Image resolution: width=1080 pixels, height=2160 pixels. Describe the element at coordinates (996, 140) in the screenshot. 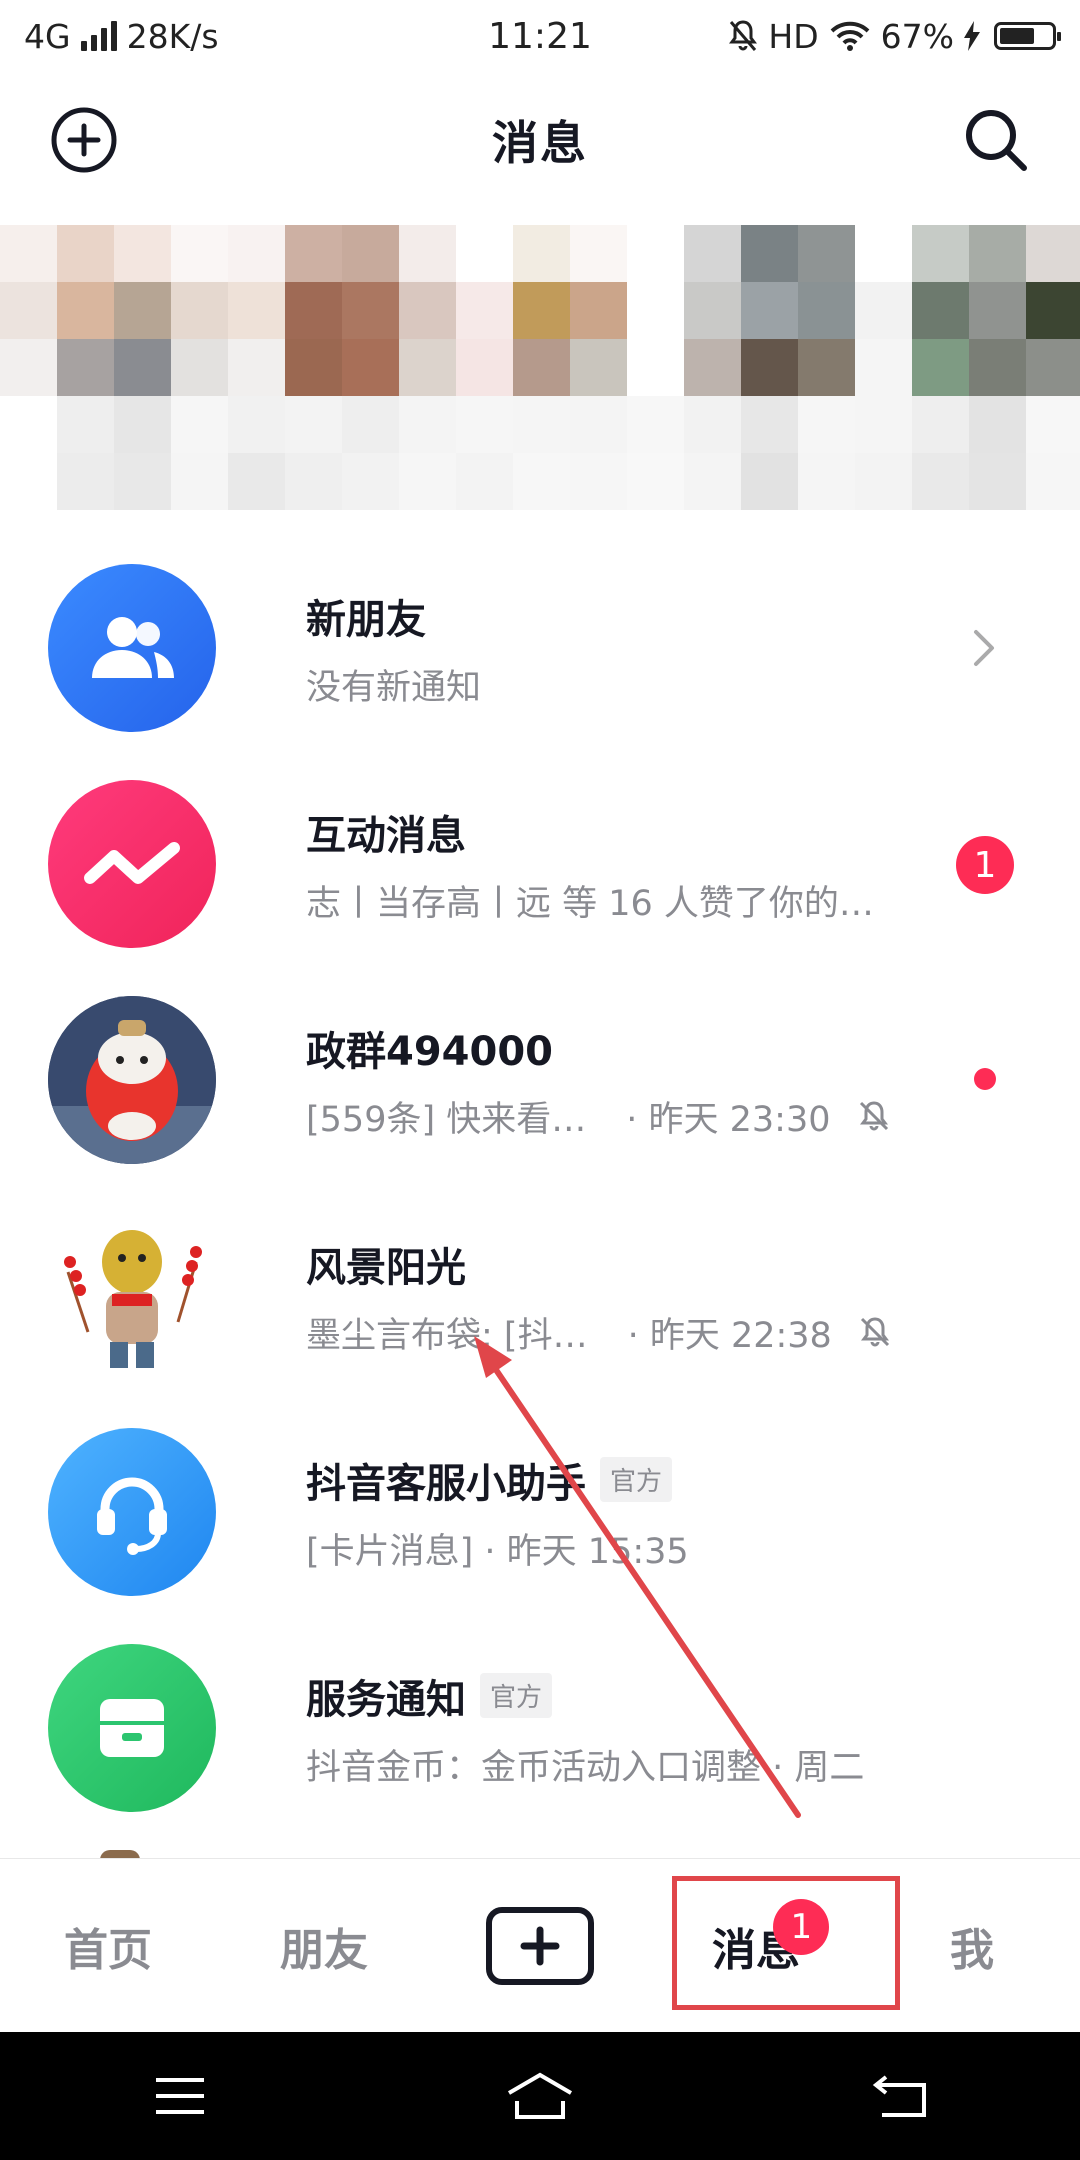

I see `search-button` at that location.